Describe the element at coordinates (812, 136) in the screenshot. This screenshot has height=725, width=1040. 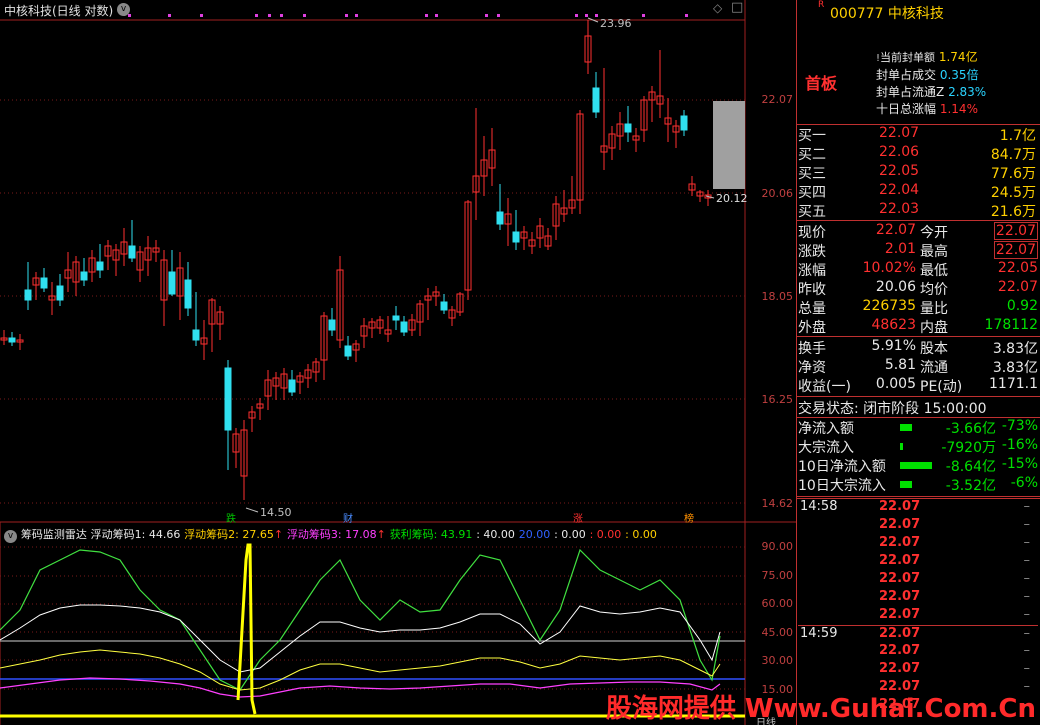
I see `bid-label: 买一` at that location.